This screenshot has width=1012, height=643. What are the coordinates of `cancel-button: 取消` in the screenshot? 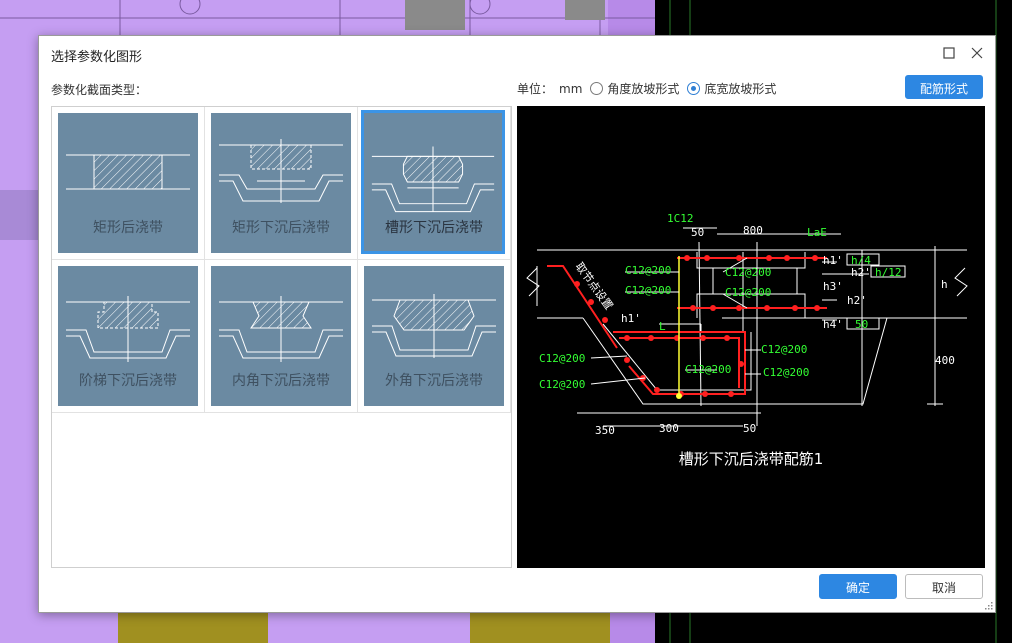 It's located at (944, 586).